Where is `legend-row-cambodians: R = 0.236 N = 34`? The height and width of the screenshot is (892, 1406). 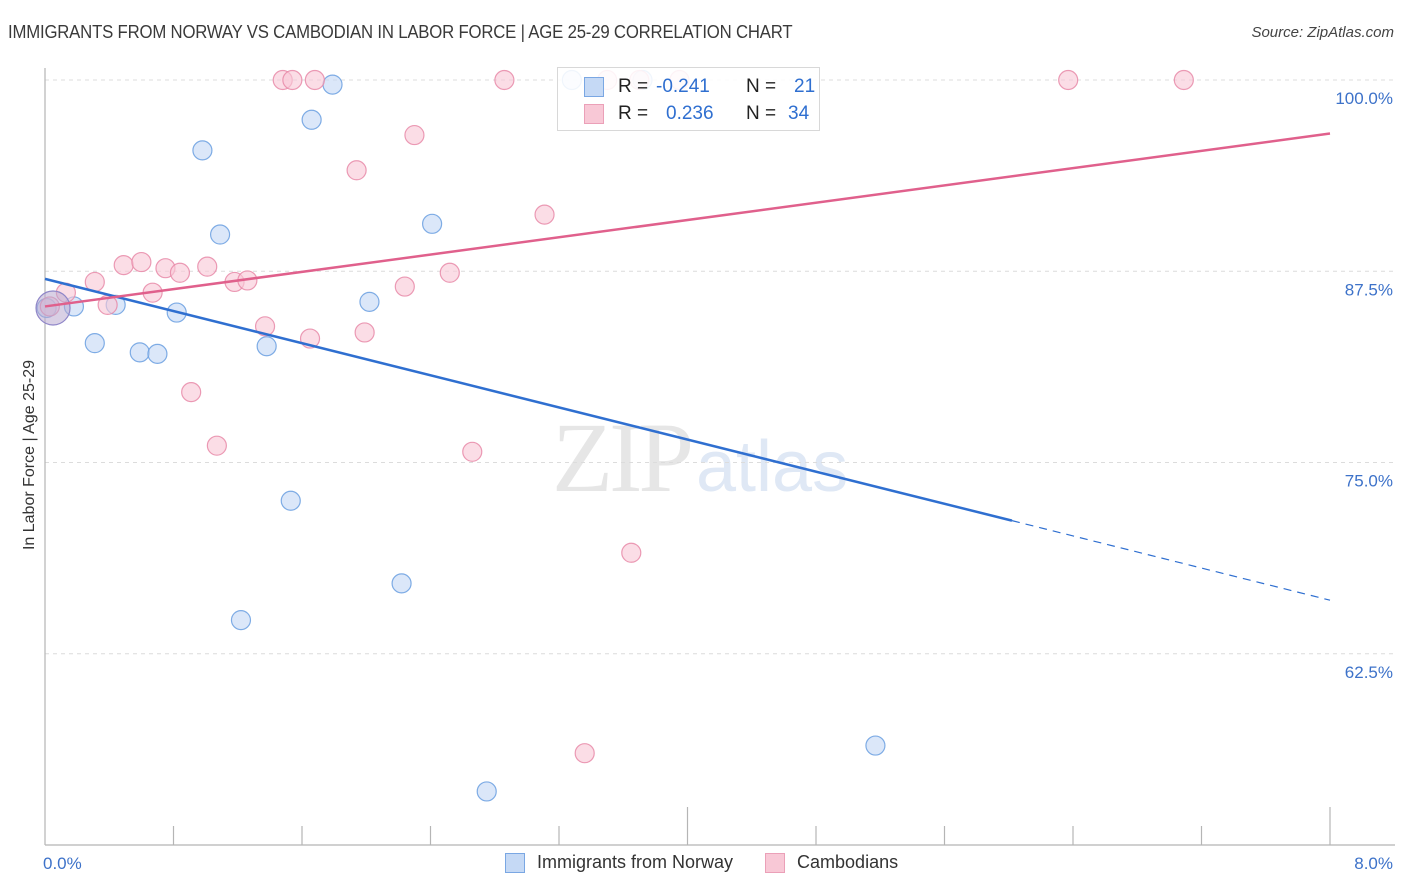 legend-row-cambodians: R = 0.236 N = 34 is located at coordinates (696, 114).